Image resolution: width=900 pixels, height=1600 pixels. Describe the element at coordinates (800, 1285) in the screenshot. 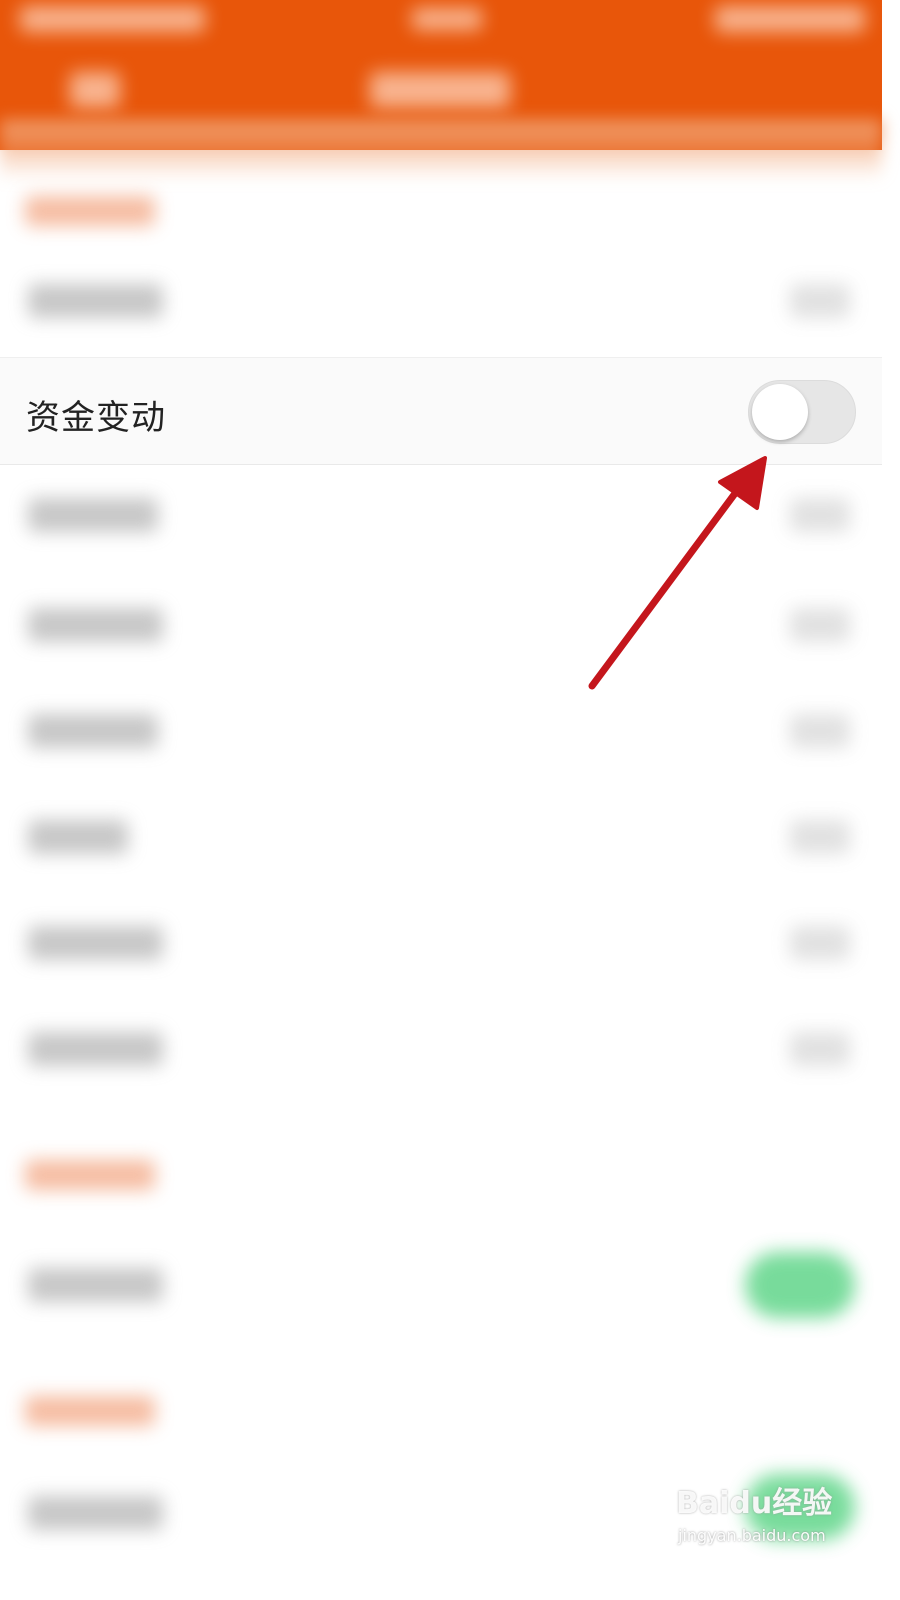

I see `row-toggle-on-blur` at that location.